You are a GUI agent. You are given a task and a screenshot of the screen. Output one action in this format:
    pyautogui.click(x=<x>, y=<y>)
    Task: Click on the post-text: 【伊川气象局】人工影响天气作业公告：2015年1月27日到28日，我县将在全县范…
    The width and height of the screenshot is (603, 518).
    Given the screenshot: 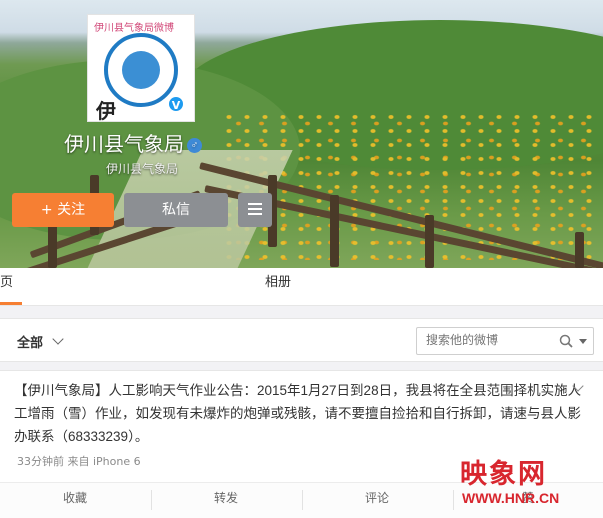 What is the action you would take?
    pyautogui.click(x=298, y=413)
    